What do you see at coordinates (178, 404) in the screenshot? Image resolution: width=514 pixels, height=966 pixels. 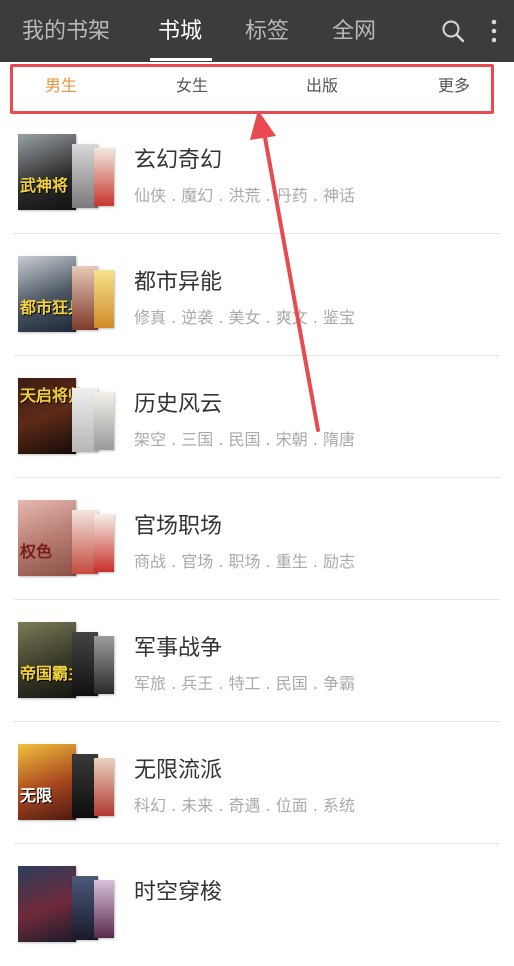 I see `category-title: 历史风云` at bounding box center [178, 404].